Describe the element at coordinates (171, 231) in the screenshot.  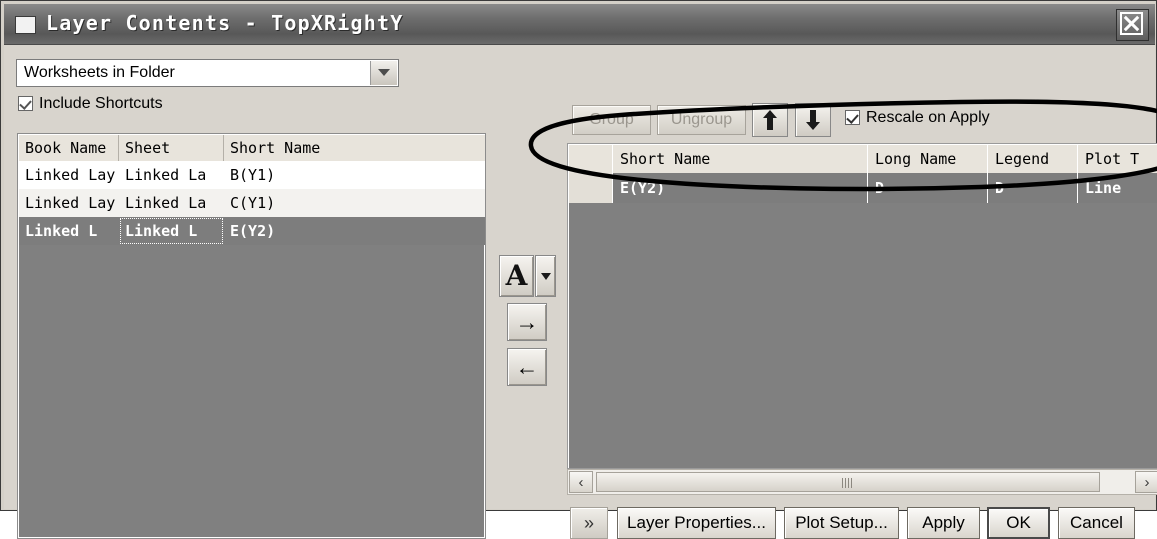
I see `cell-sheet: Linked L` at that location.